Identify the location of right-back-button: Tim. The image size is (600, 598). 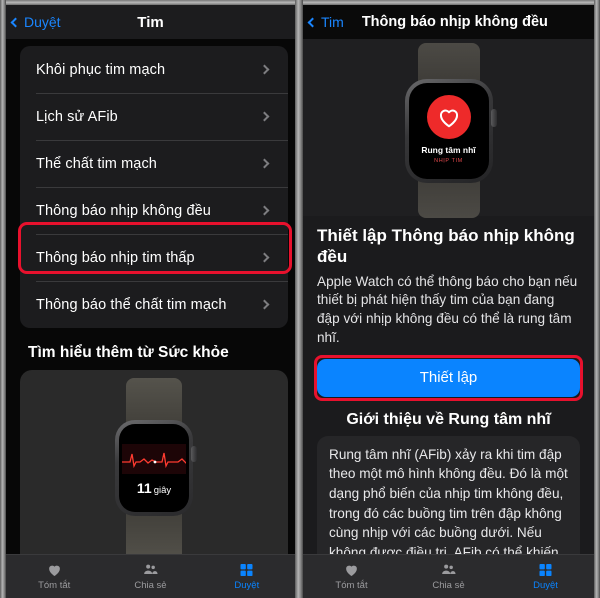
(323, 22).